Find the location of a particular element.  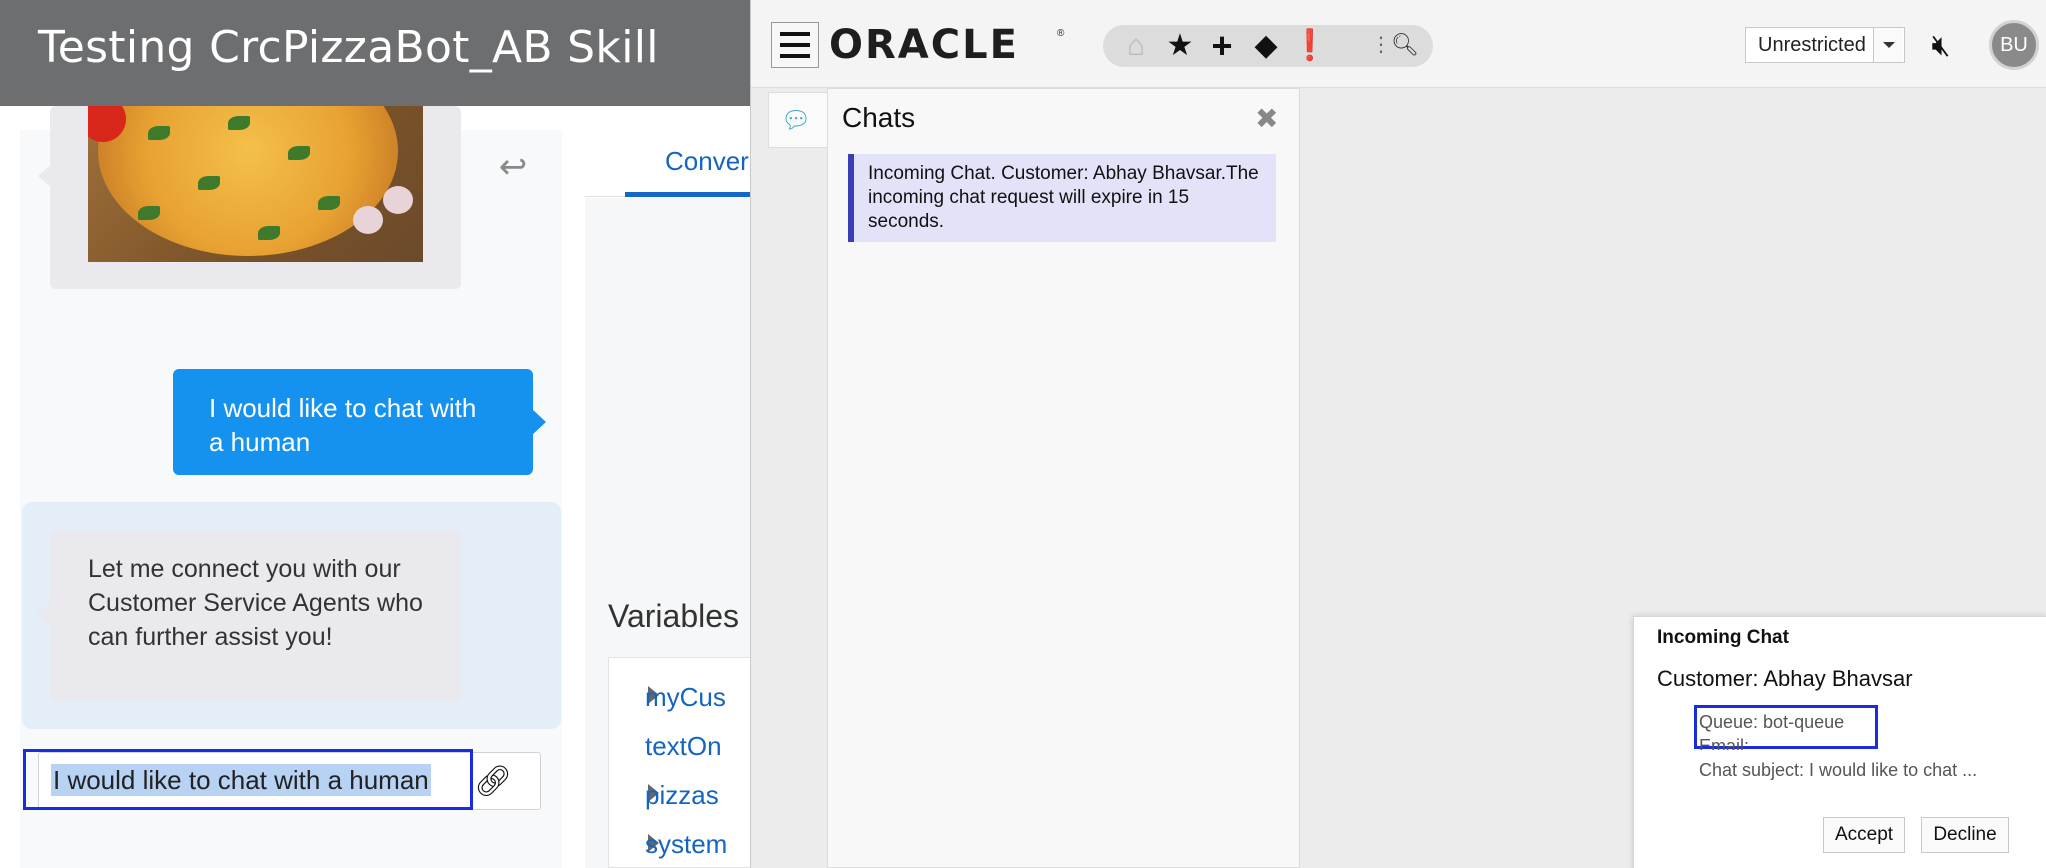

decline-button: Decline is located at coordinates (1965, 835).